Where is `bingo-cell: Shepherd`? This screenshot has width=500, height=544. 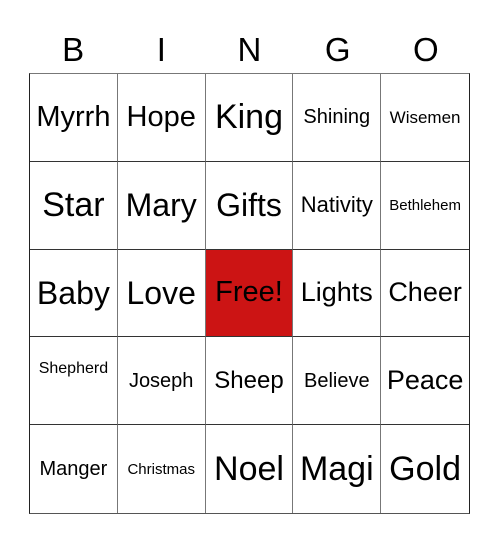
bingo-cell: Shepherd is located at coordinates (74, 381).